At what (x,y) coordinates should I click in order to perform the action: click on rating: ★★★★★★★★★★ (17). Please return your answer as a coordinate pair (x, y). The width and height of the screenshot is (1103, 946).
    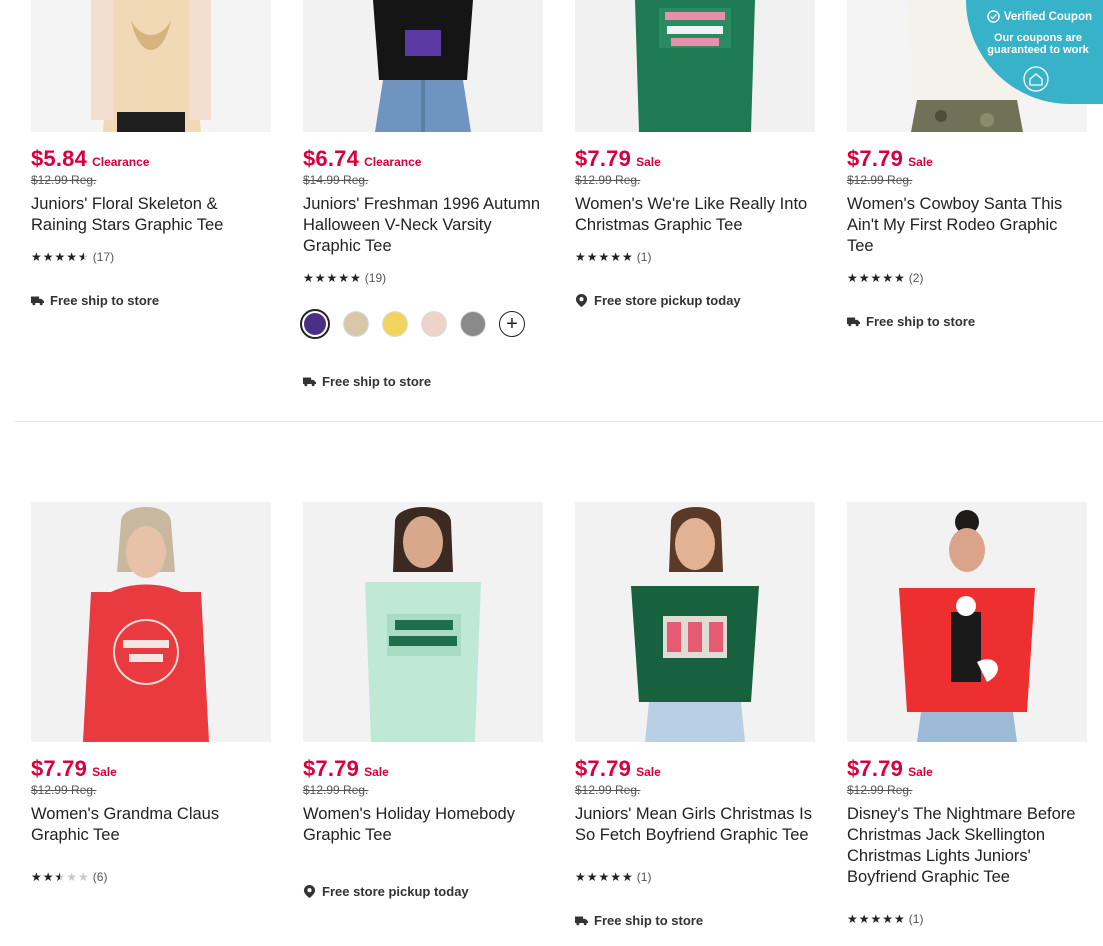
    Looking at the image, I should click on (151, 257).